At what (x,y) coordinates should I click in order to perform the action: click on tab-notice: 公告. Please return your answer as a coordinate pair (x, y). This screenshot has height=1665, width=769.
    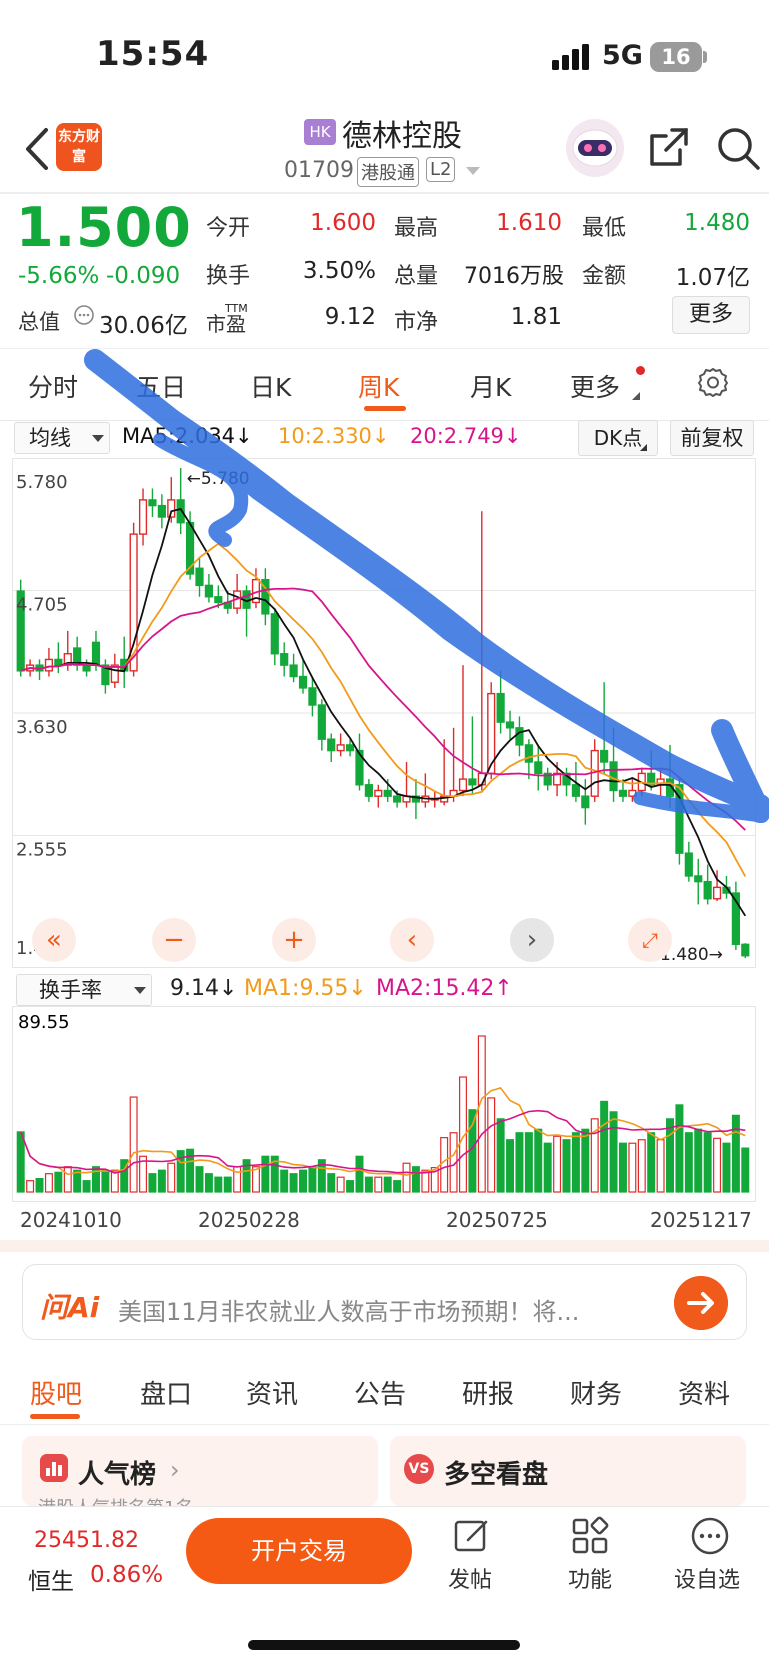
    Looking at the image, I should click on (380, 1392).